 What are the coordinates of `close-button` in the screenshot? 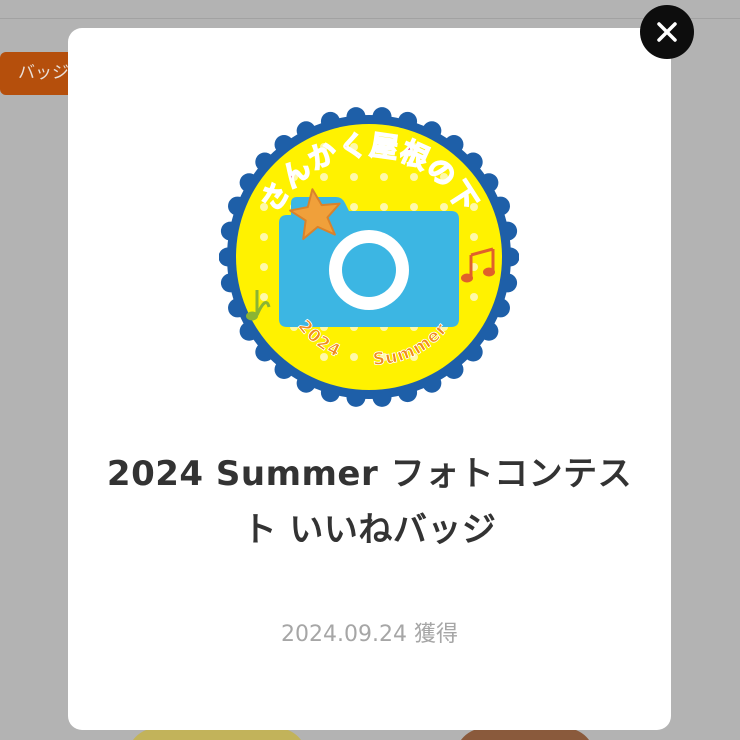 It's located at (667, 32).